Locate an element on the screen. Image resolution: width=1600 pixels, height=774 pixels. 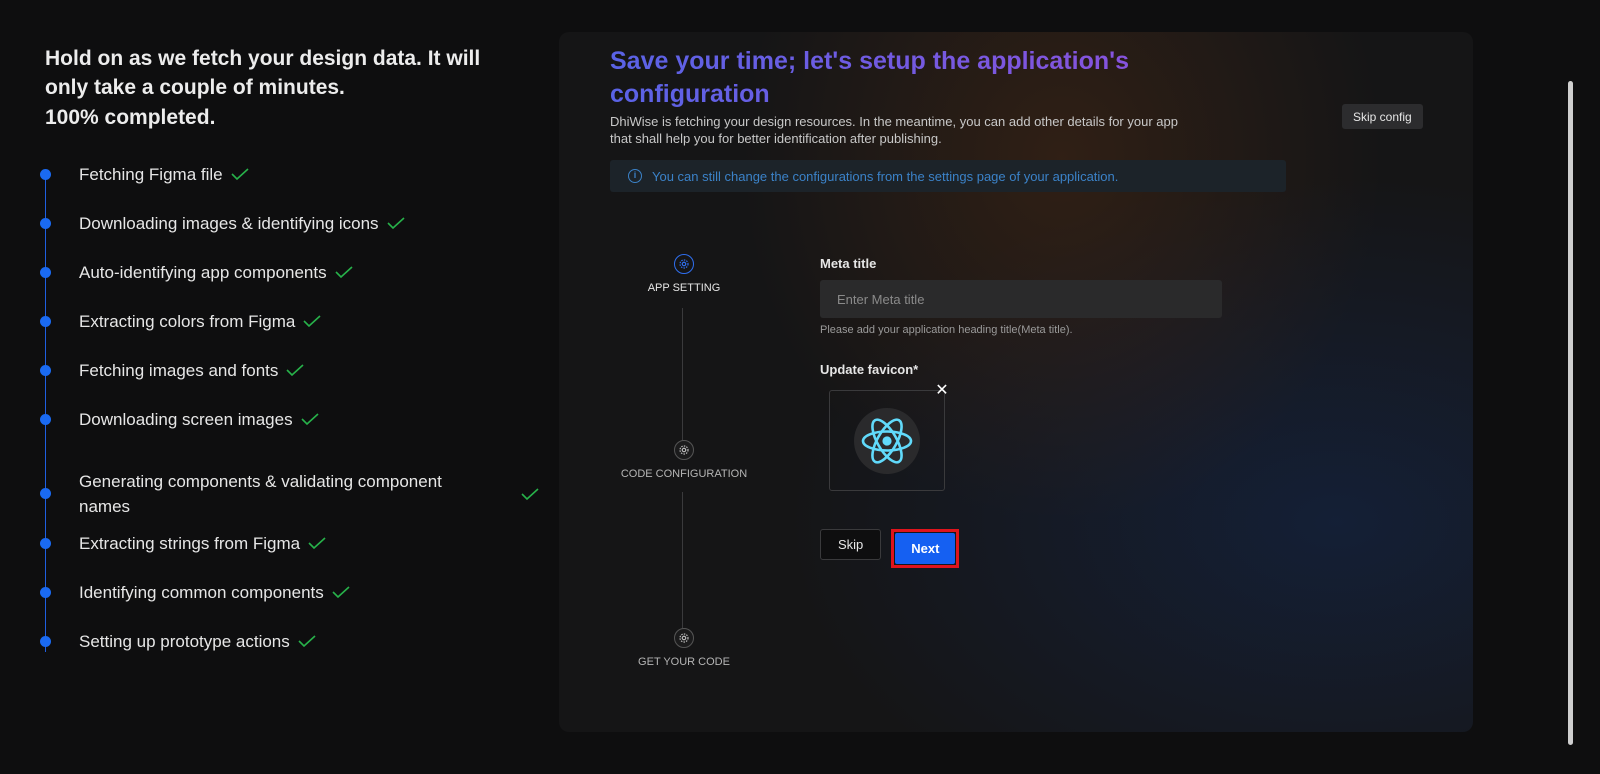
step-label: Auto-identifying app components is located at coordinates (203, 272).